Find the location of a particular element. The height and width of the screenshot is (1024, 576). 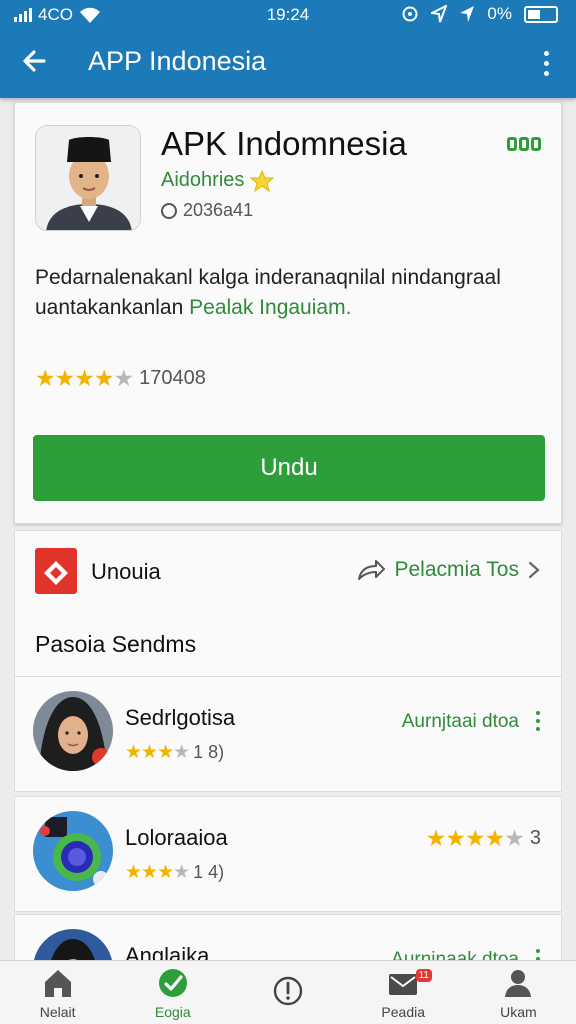

battery-icon is located at coordinates (541, 14).